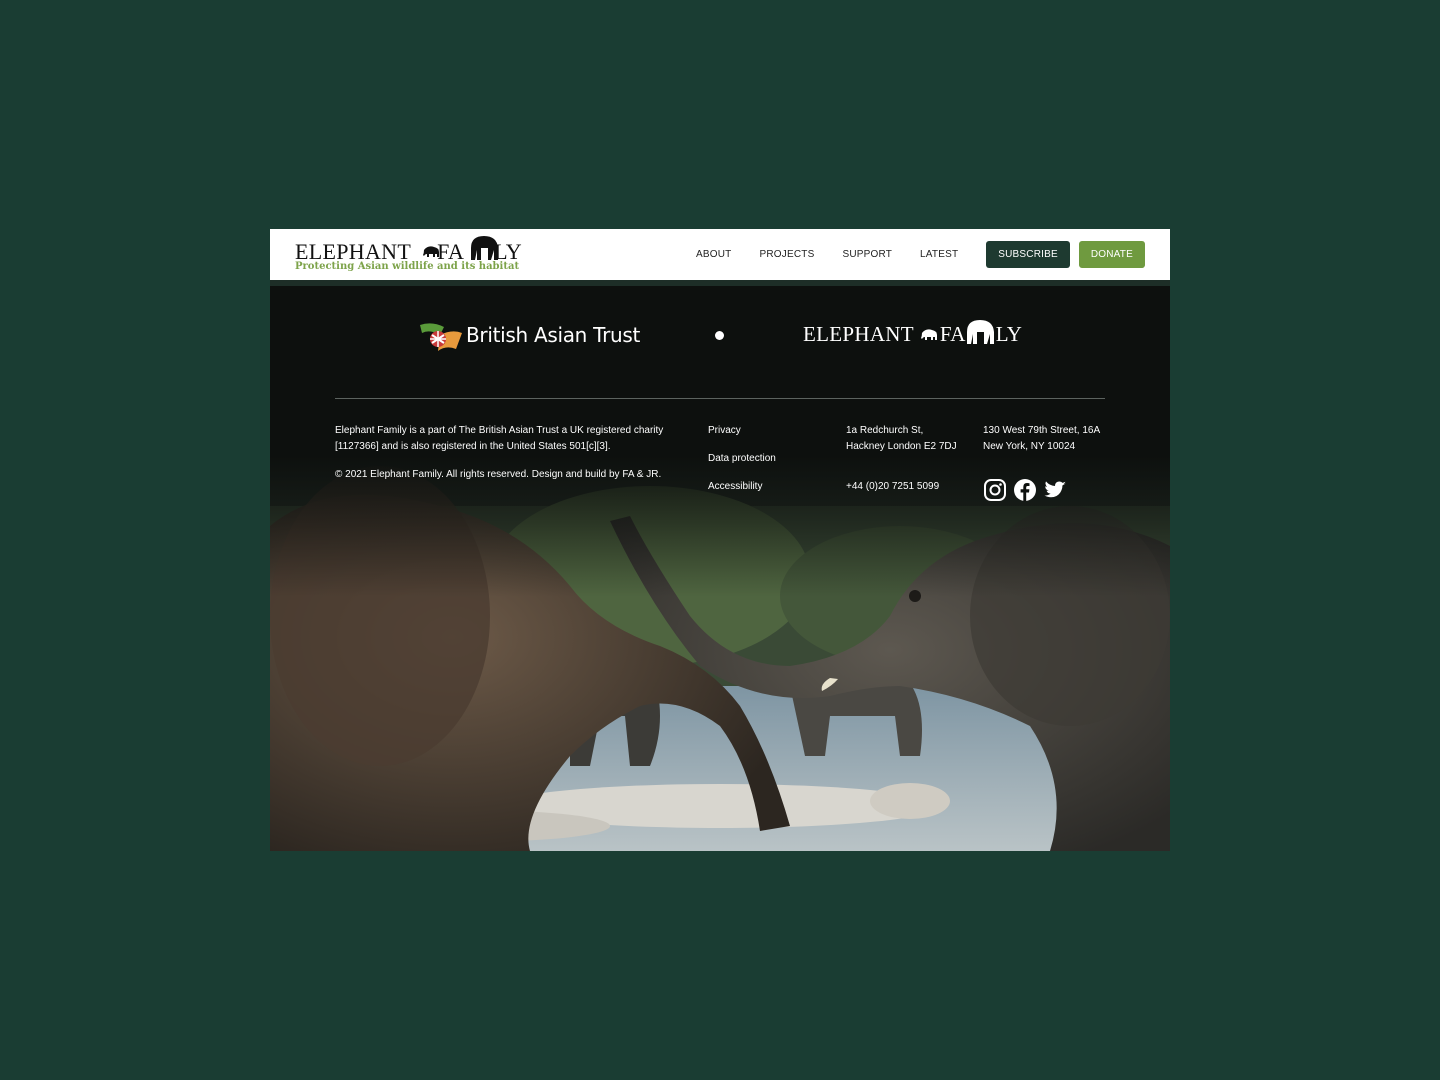 The width and height of the screenshot is (1440, 1080). Describe the element at coordinates (901, 446) in the screenshot. I see `uk-address-line: Hackney London E2 7DJ` at that location.